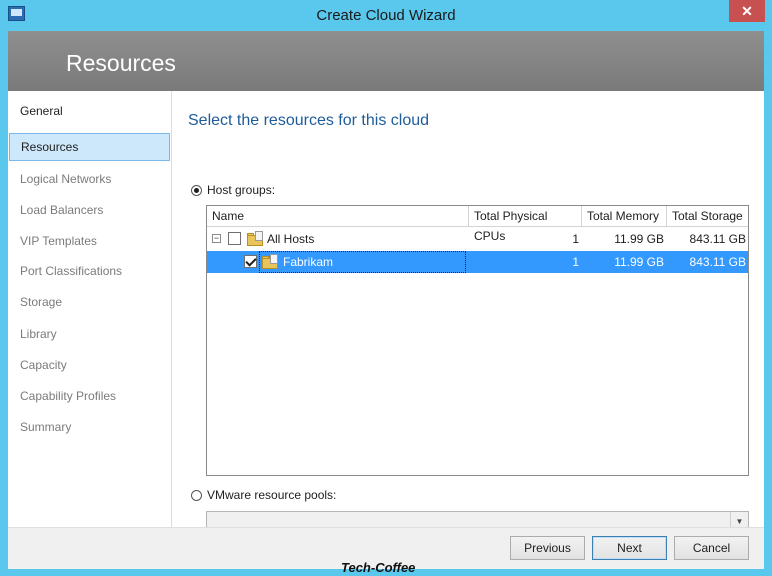 The image size is (772, 576). What do you see at coordinates (386, 61) in the screenshot?
I see `page-banner: Resources` at bounding box center [386, 61].